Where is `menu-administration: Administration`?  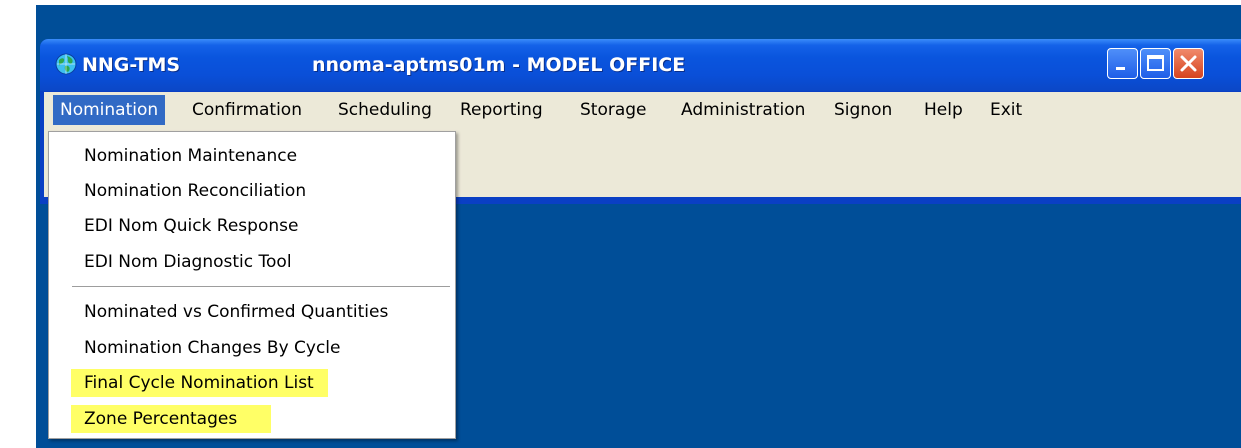
menu-administration: Administration is located at coordinates (743, 110).